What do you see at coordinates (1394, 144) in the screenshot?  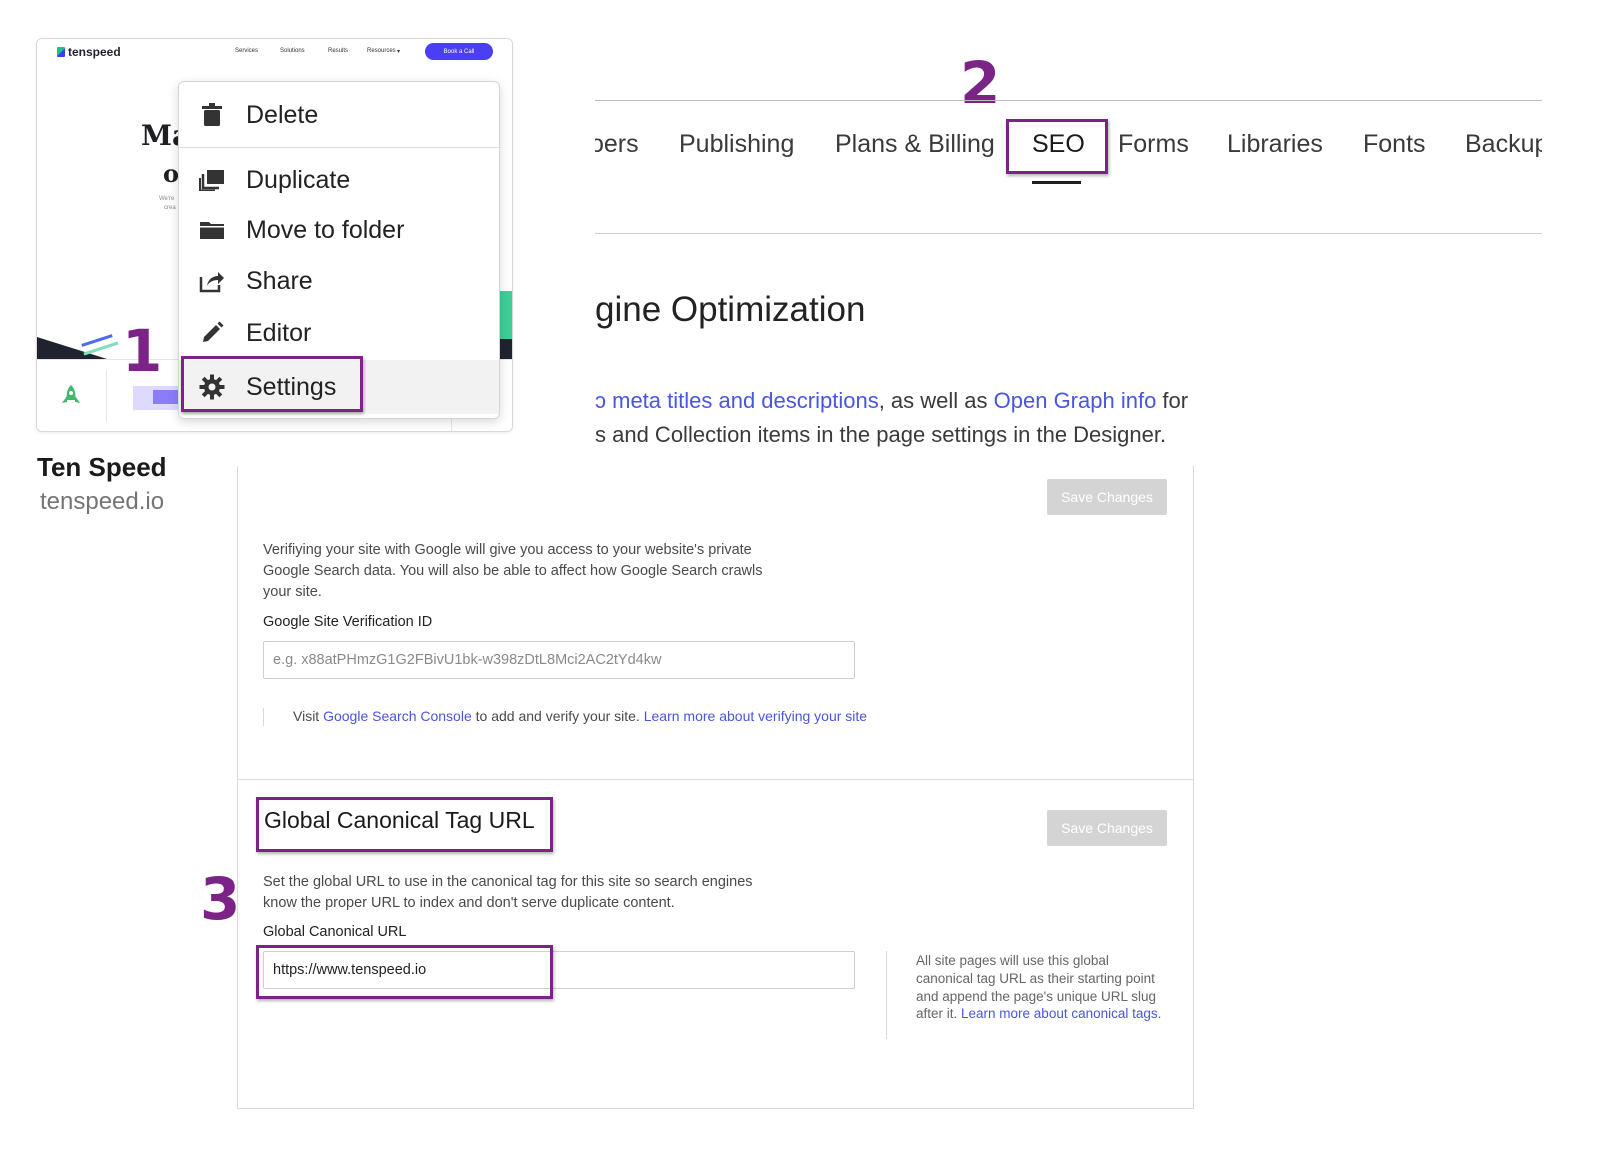 I see `tab-fonts: Fonts` at bounding box center [1394, 144].